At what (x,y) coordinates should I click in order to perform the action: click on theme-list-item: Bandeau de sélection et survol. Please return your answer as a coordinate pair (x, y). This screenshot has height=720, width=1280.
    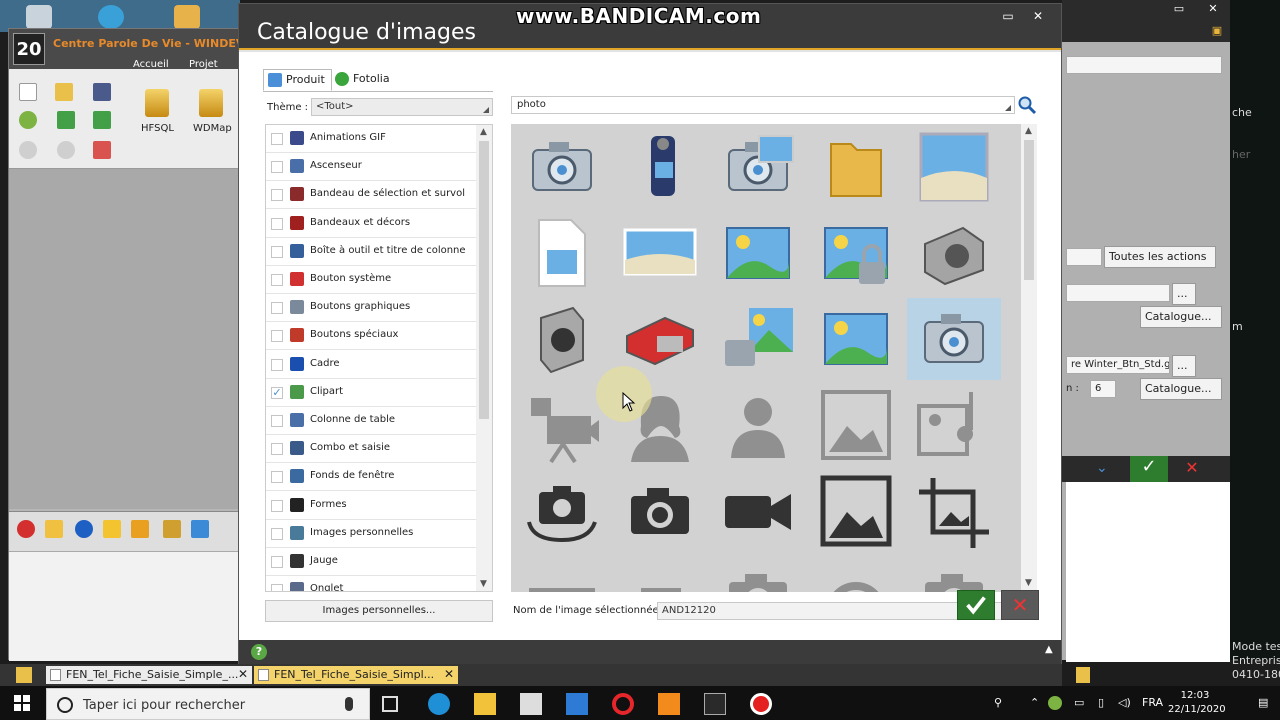
    Looking at the image, I should click on (371, 195).